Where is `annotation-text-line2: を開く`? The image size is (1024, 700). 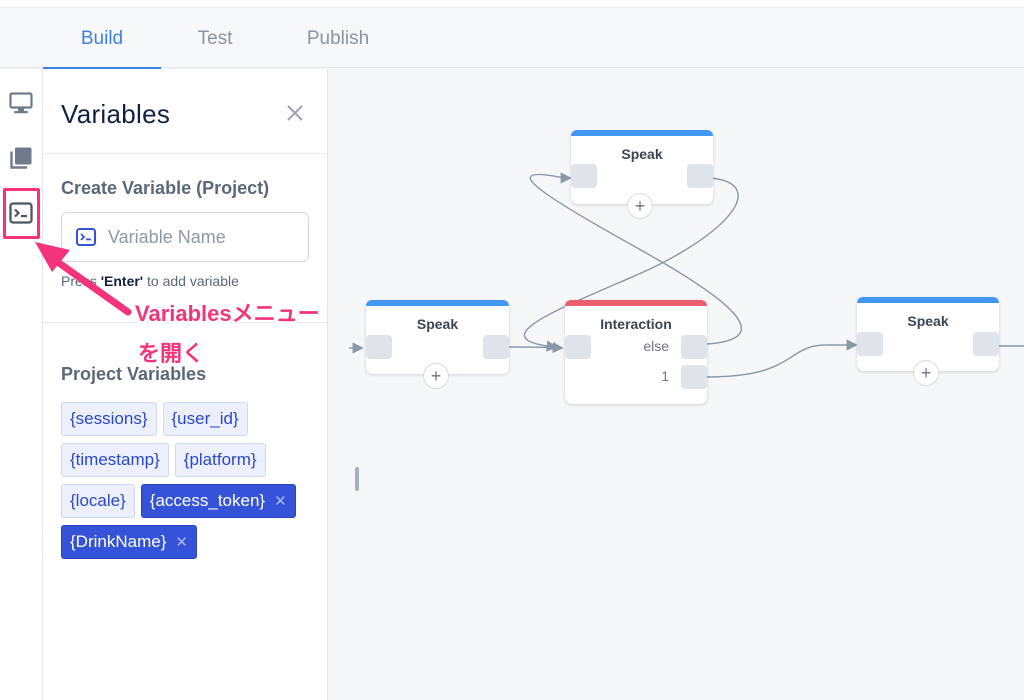
annotation-text-line2: を開く is located at coordinates (171, 353).